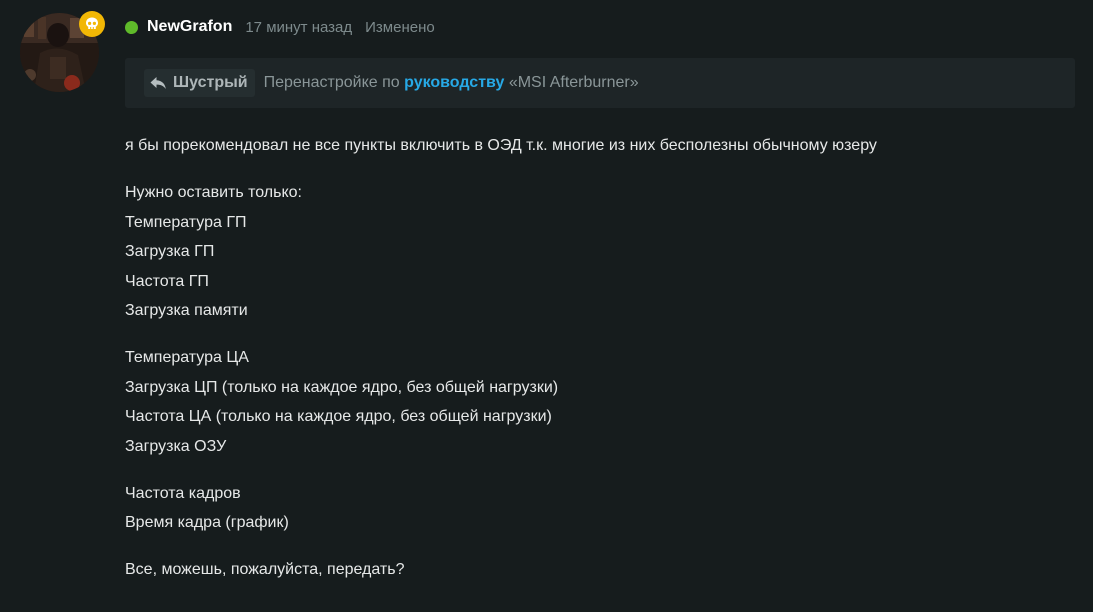 This screenshot has height=612, width=1093. I want to click on online-status-icon, so click(131, 27).